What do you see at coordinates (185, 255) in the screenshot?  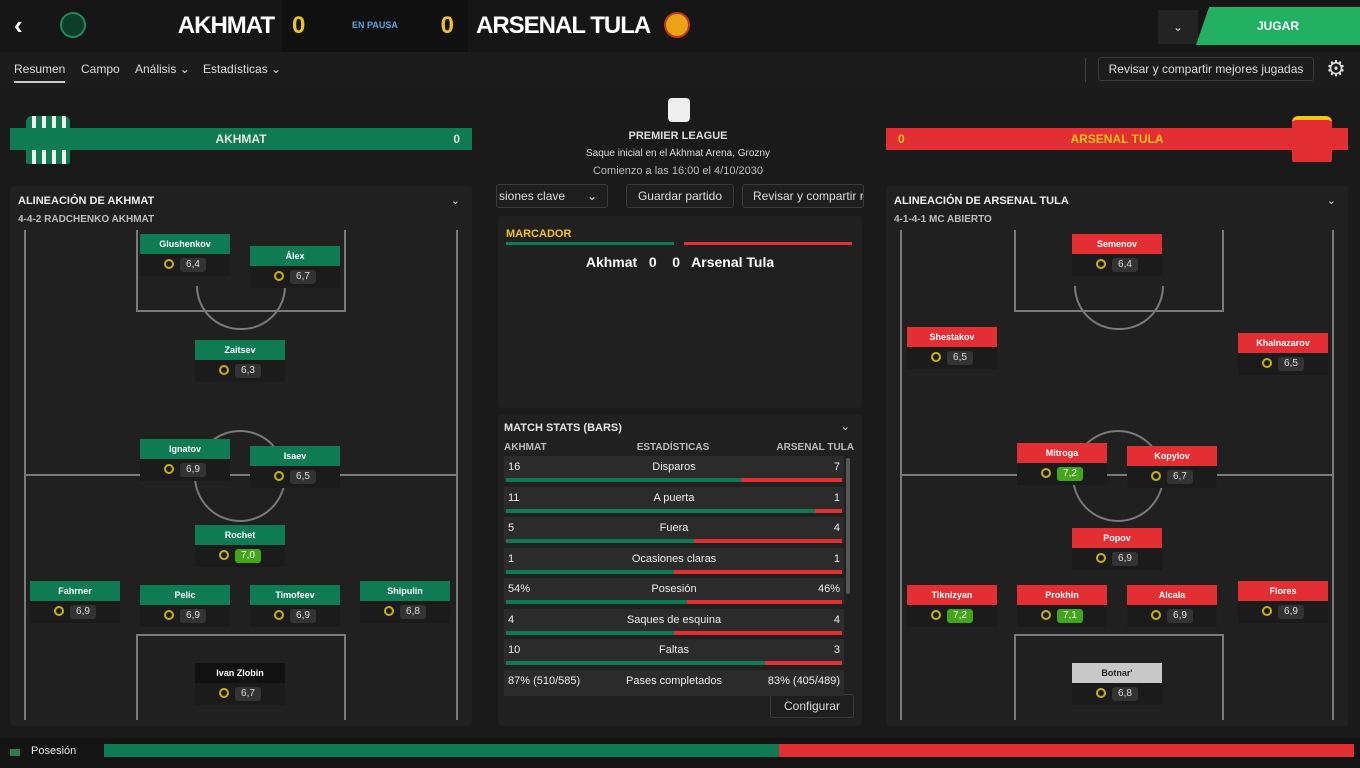 I see `home-player-card: Glushenkov 6,4` at bounding box center [185, 255].